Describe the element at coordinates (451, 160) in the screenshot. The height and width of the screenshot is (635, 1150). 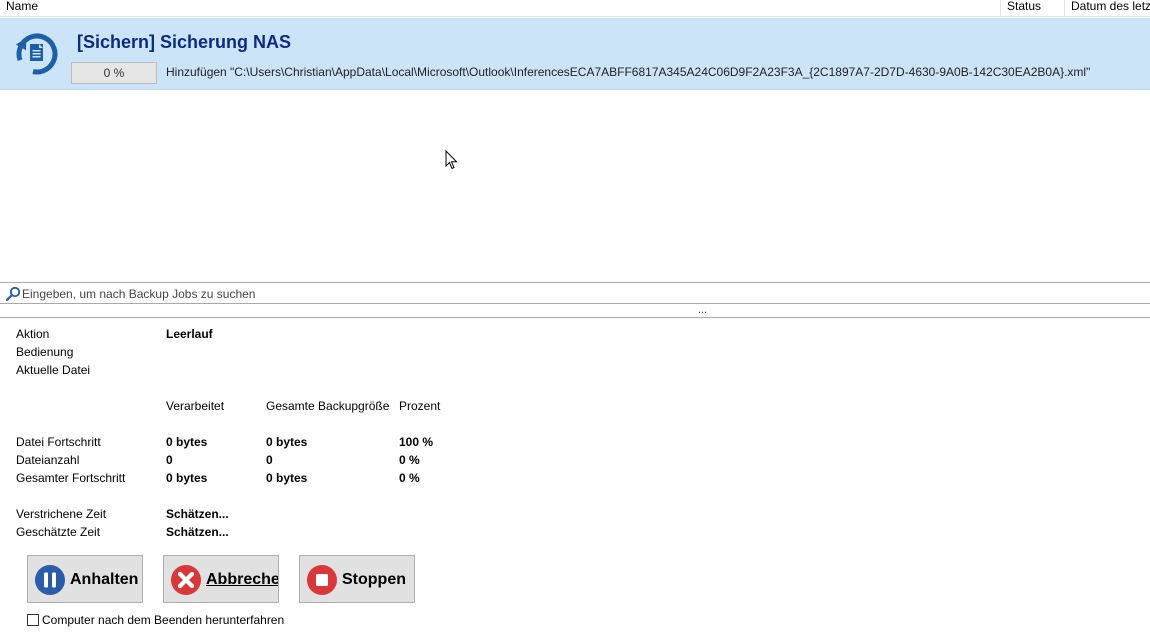
I see `mouse-cursor-icon` at that location.